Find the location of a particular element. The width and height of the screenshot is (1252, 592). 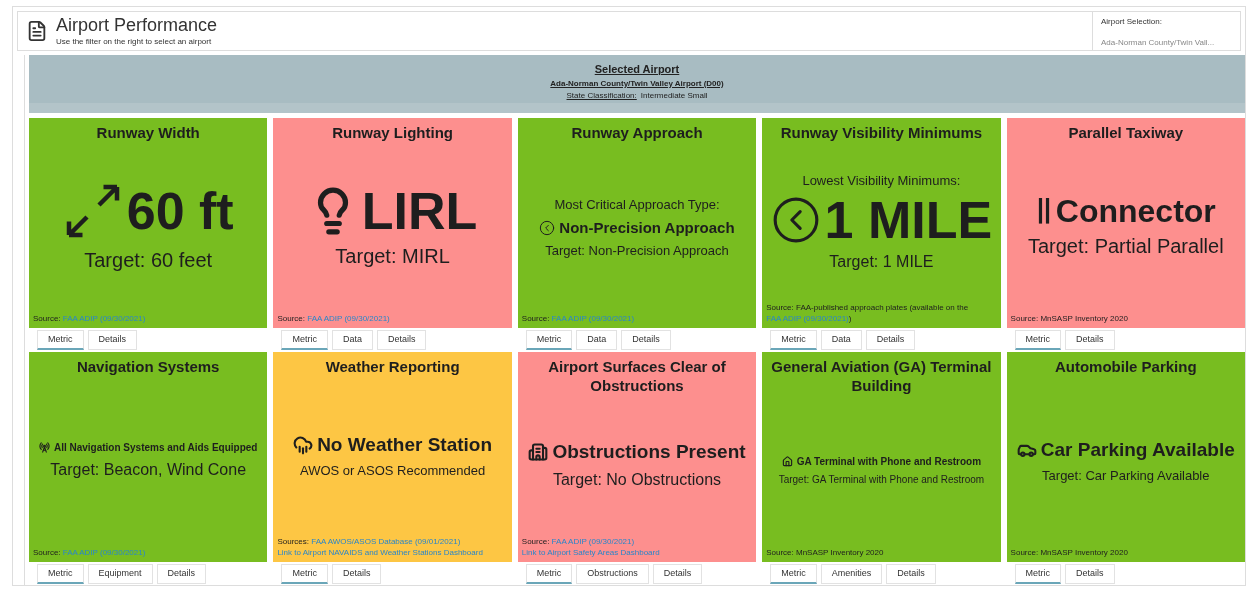

card-title: General Aviation (GA) Terminal Building is located at coordinates (881, 377).